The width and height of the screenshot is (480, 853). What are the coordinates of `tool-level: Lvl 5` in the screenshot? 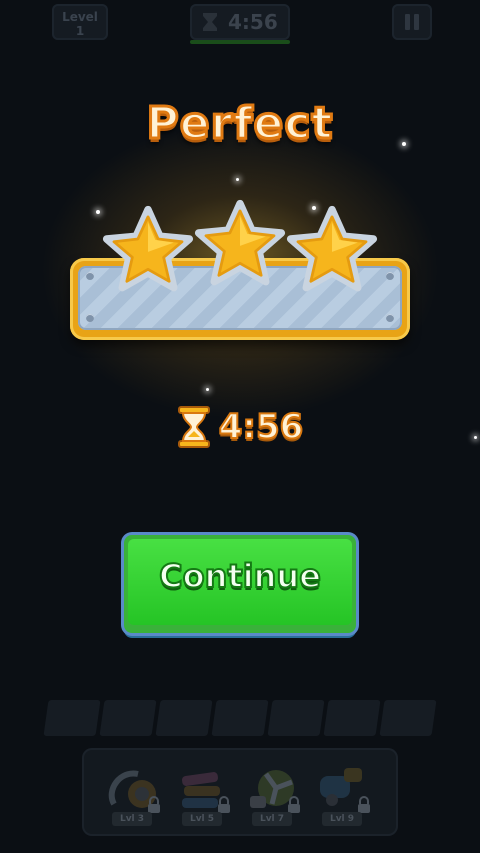 It's located at (202, 819).